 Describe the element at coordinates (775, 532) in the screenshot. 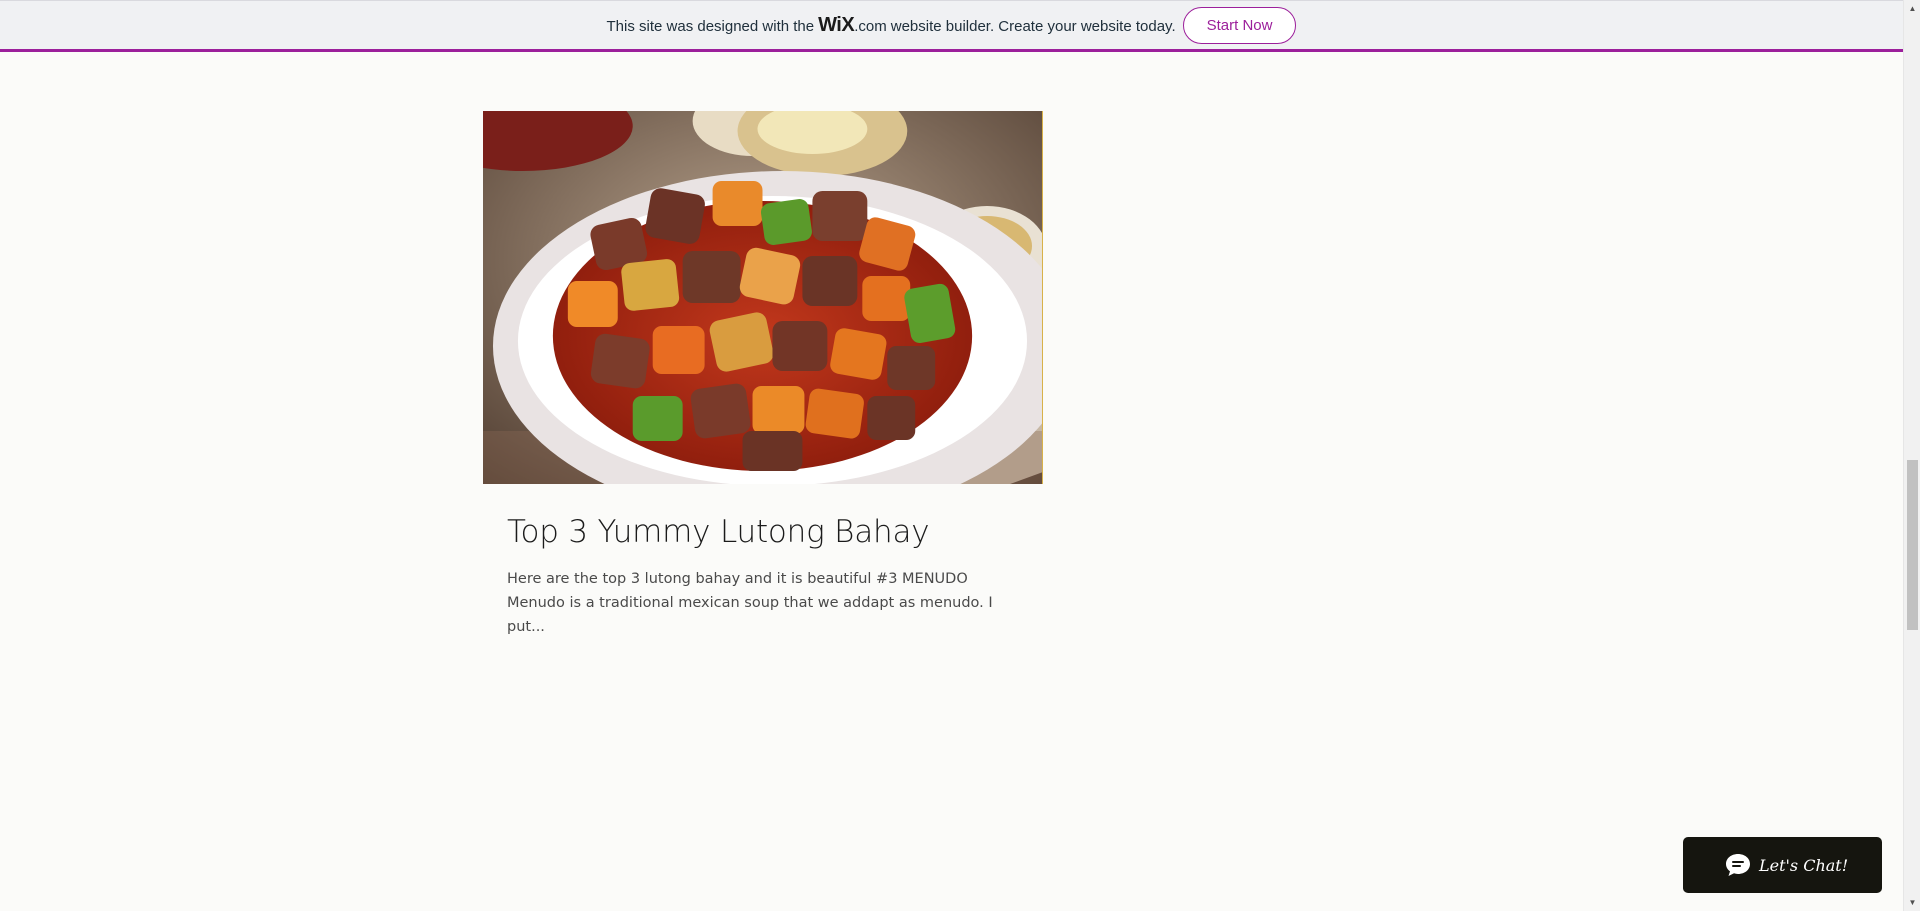

I see `post-title: Top 3 Yummy Lutong Bahay` at that location.